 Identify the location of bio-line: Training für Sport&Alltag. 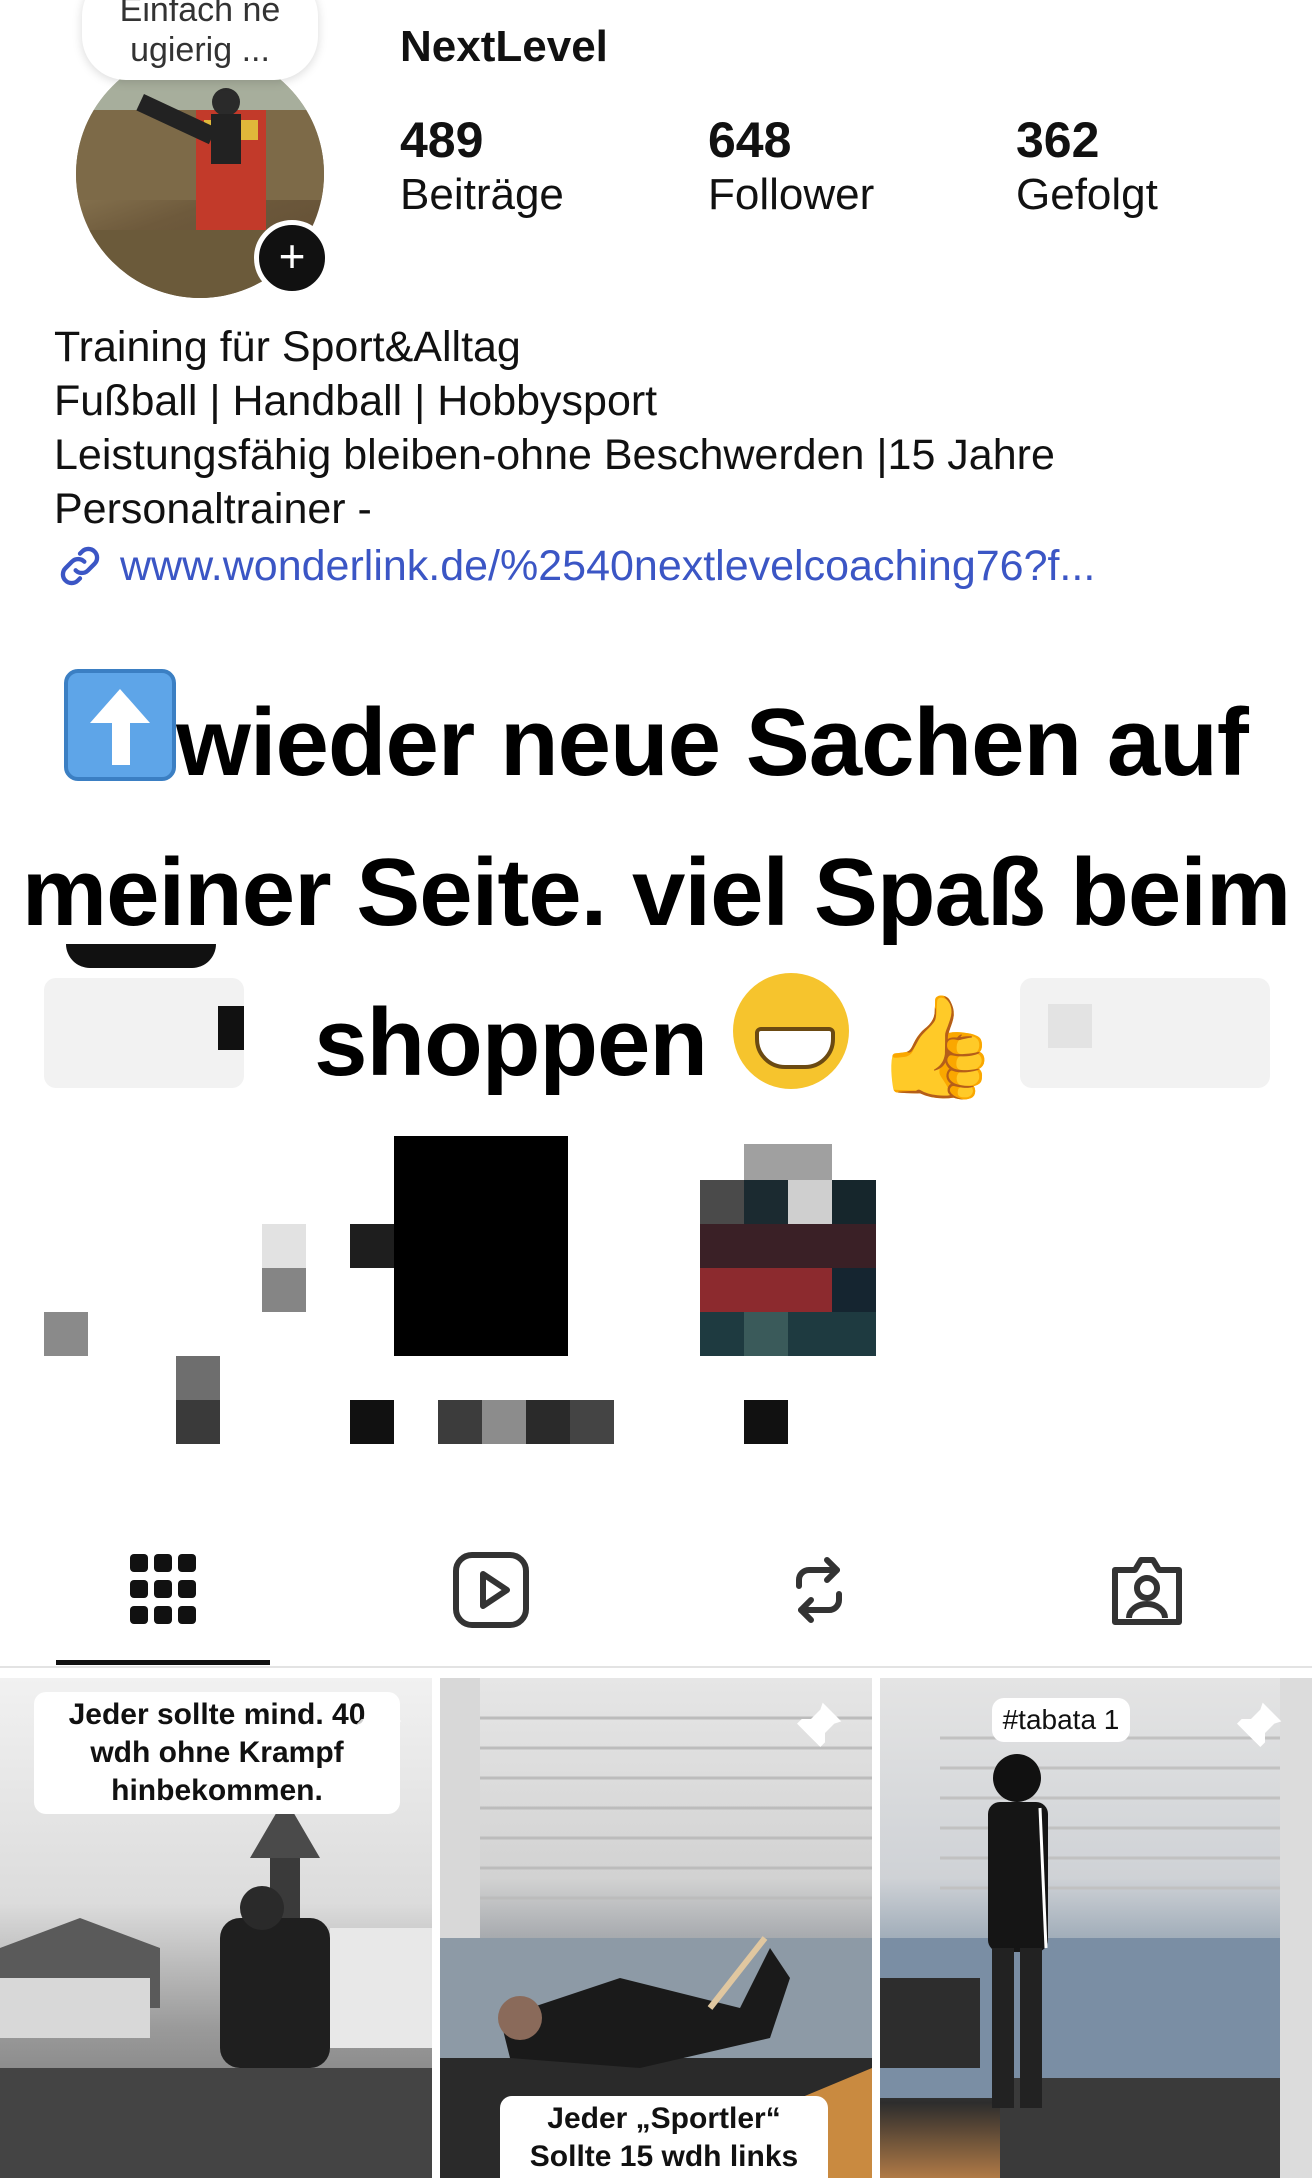
(287, 347).